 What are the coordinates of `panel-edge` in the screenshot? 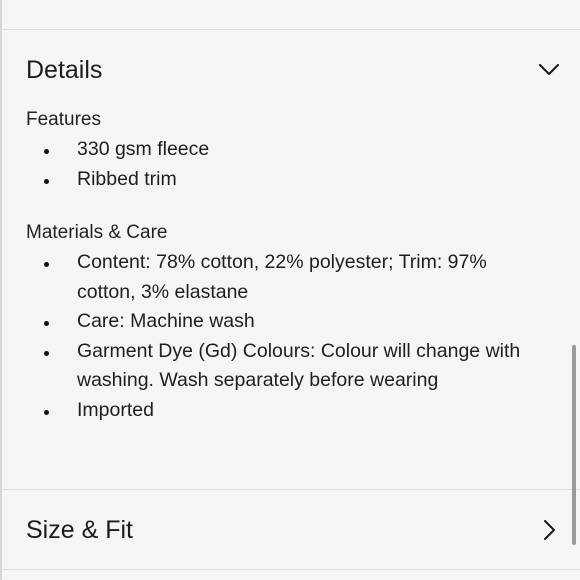 It's located at (1, 290).